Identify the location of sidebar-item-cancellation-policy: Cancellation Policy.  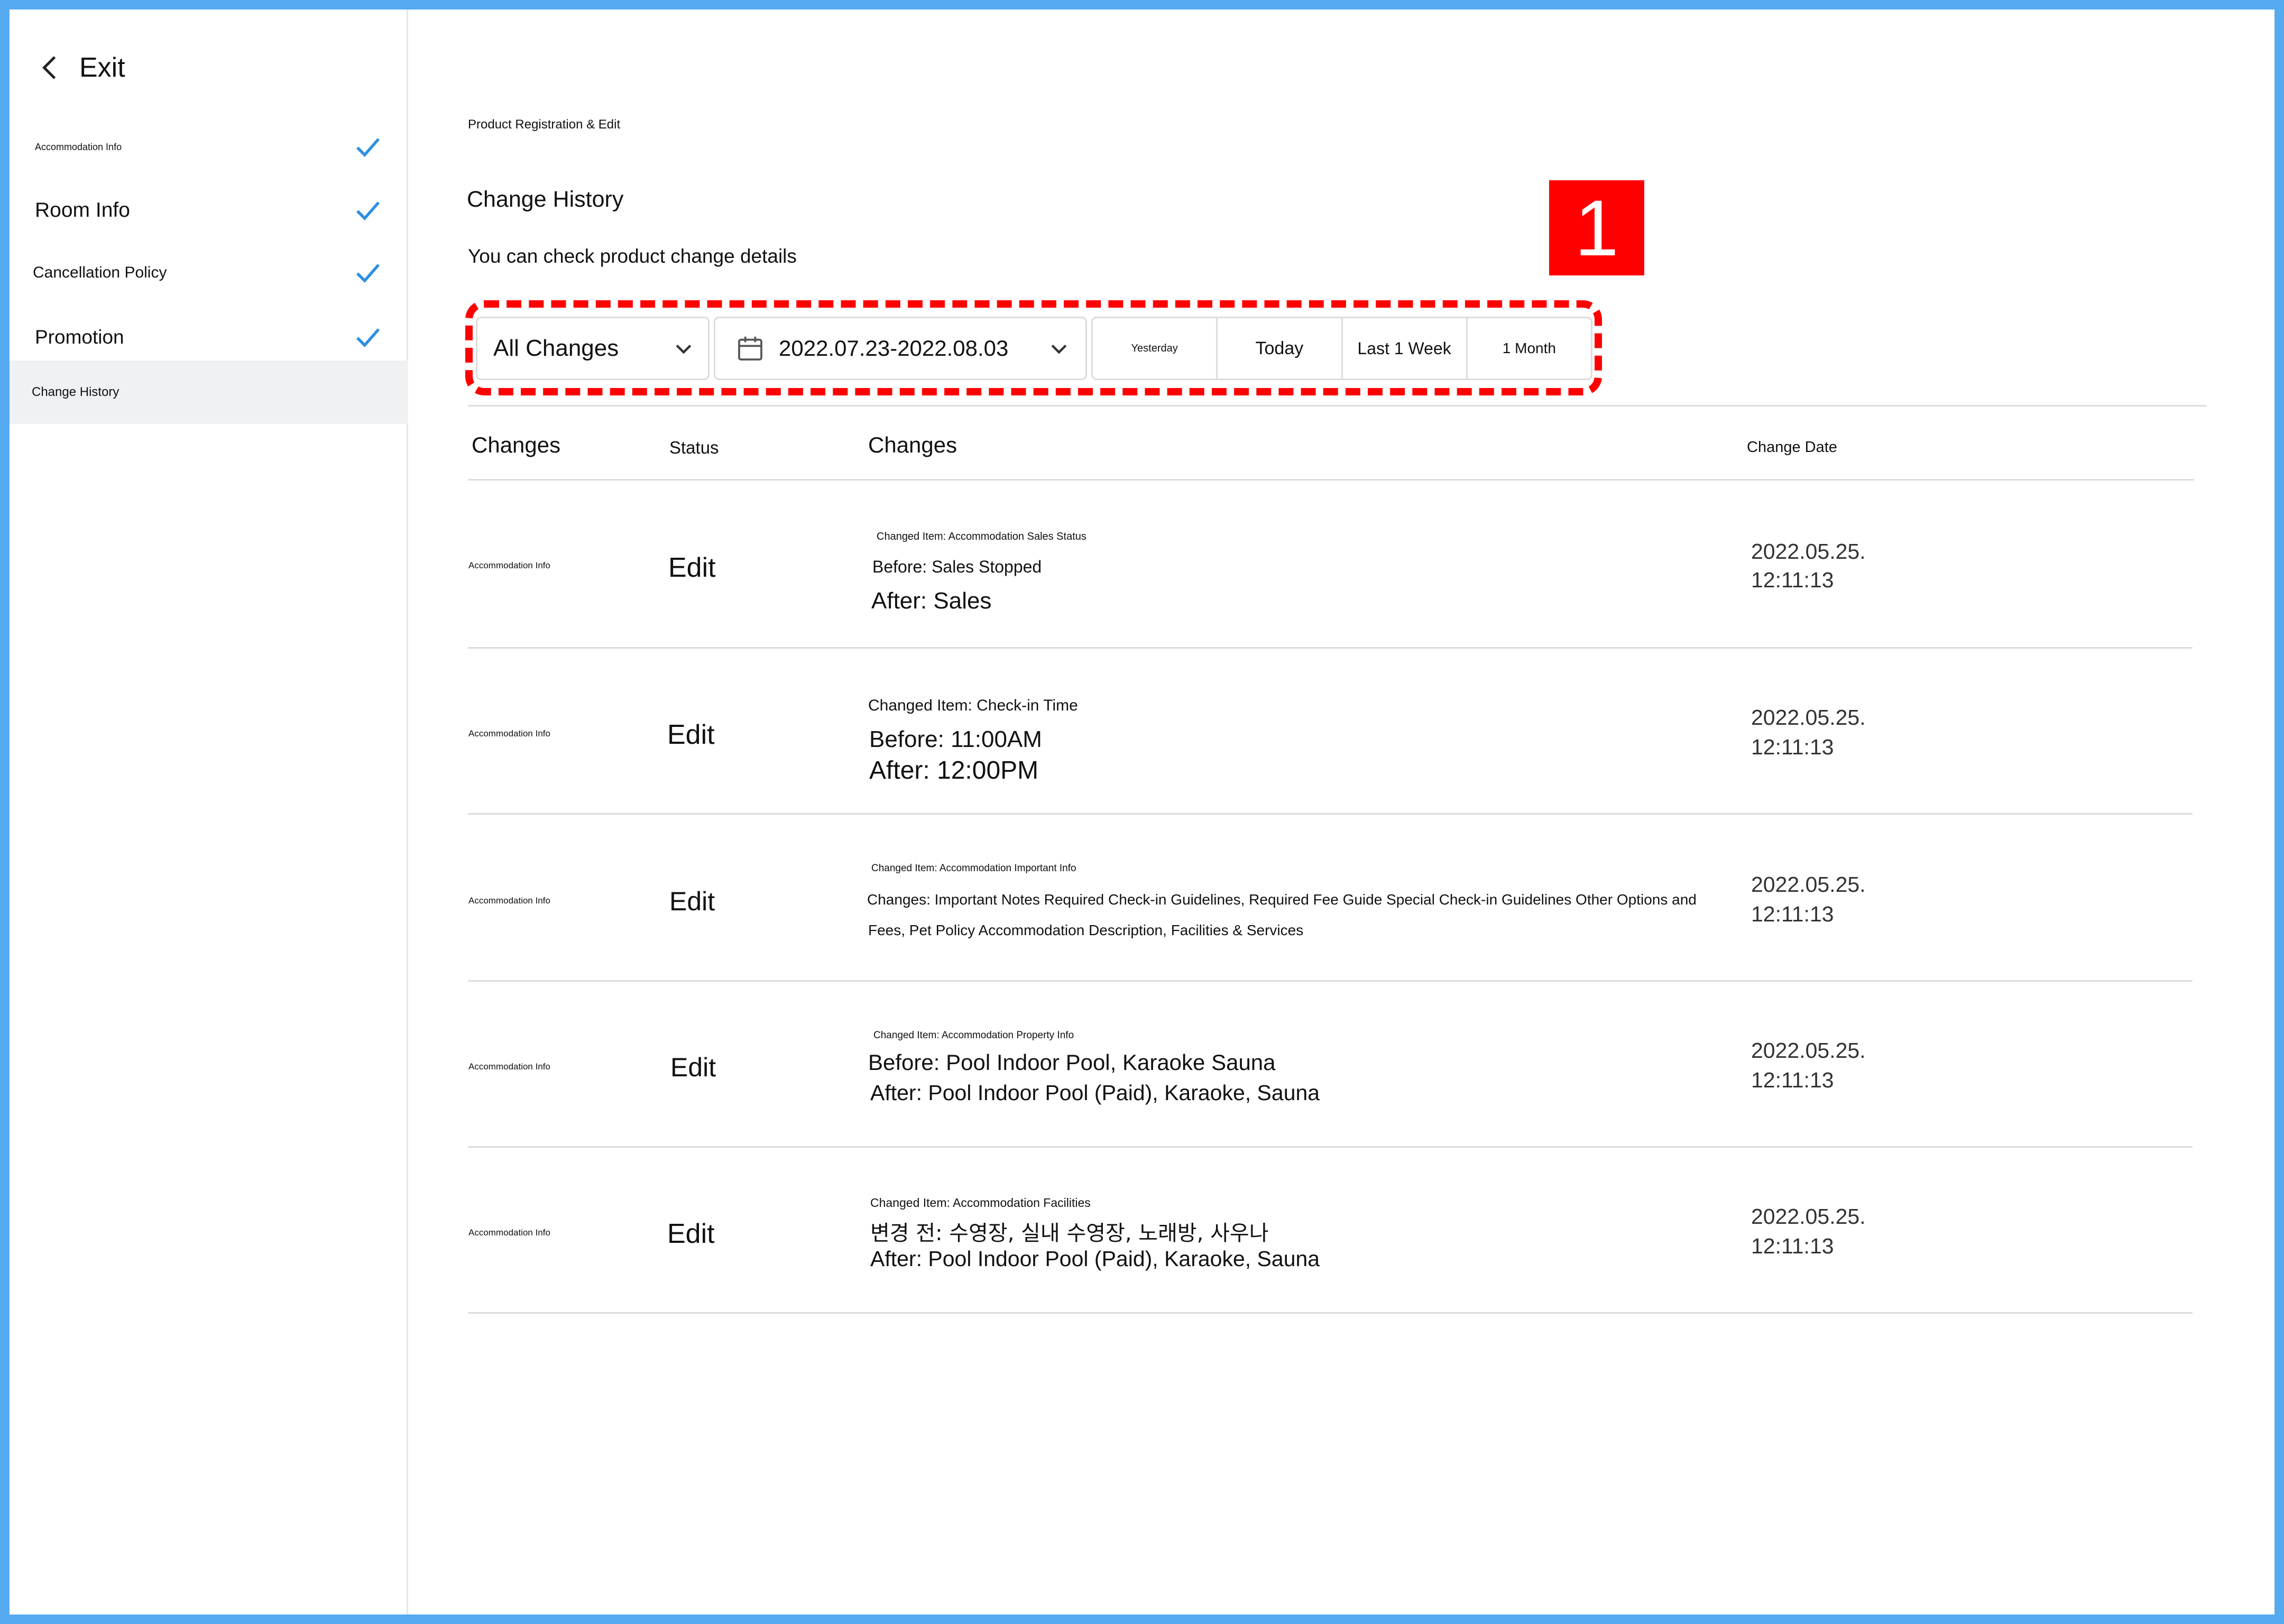
(209, 273).